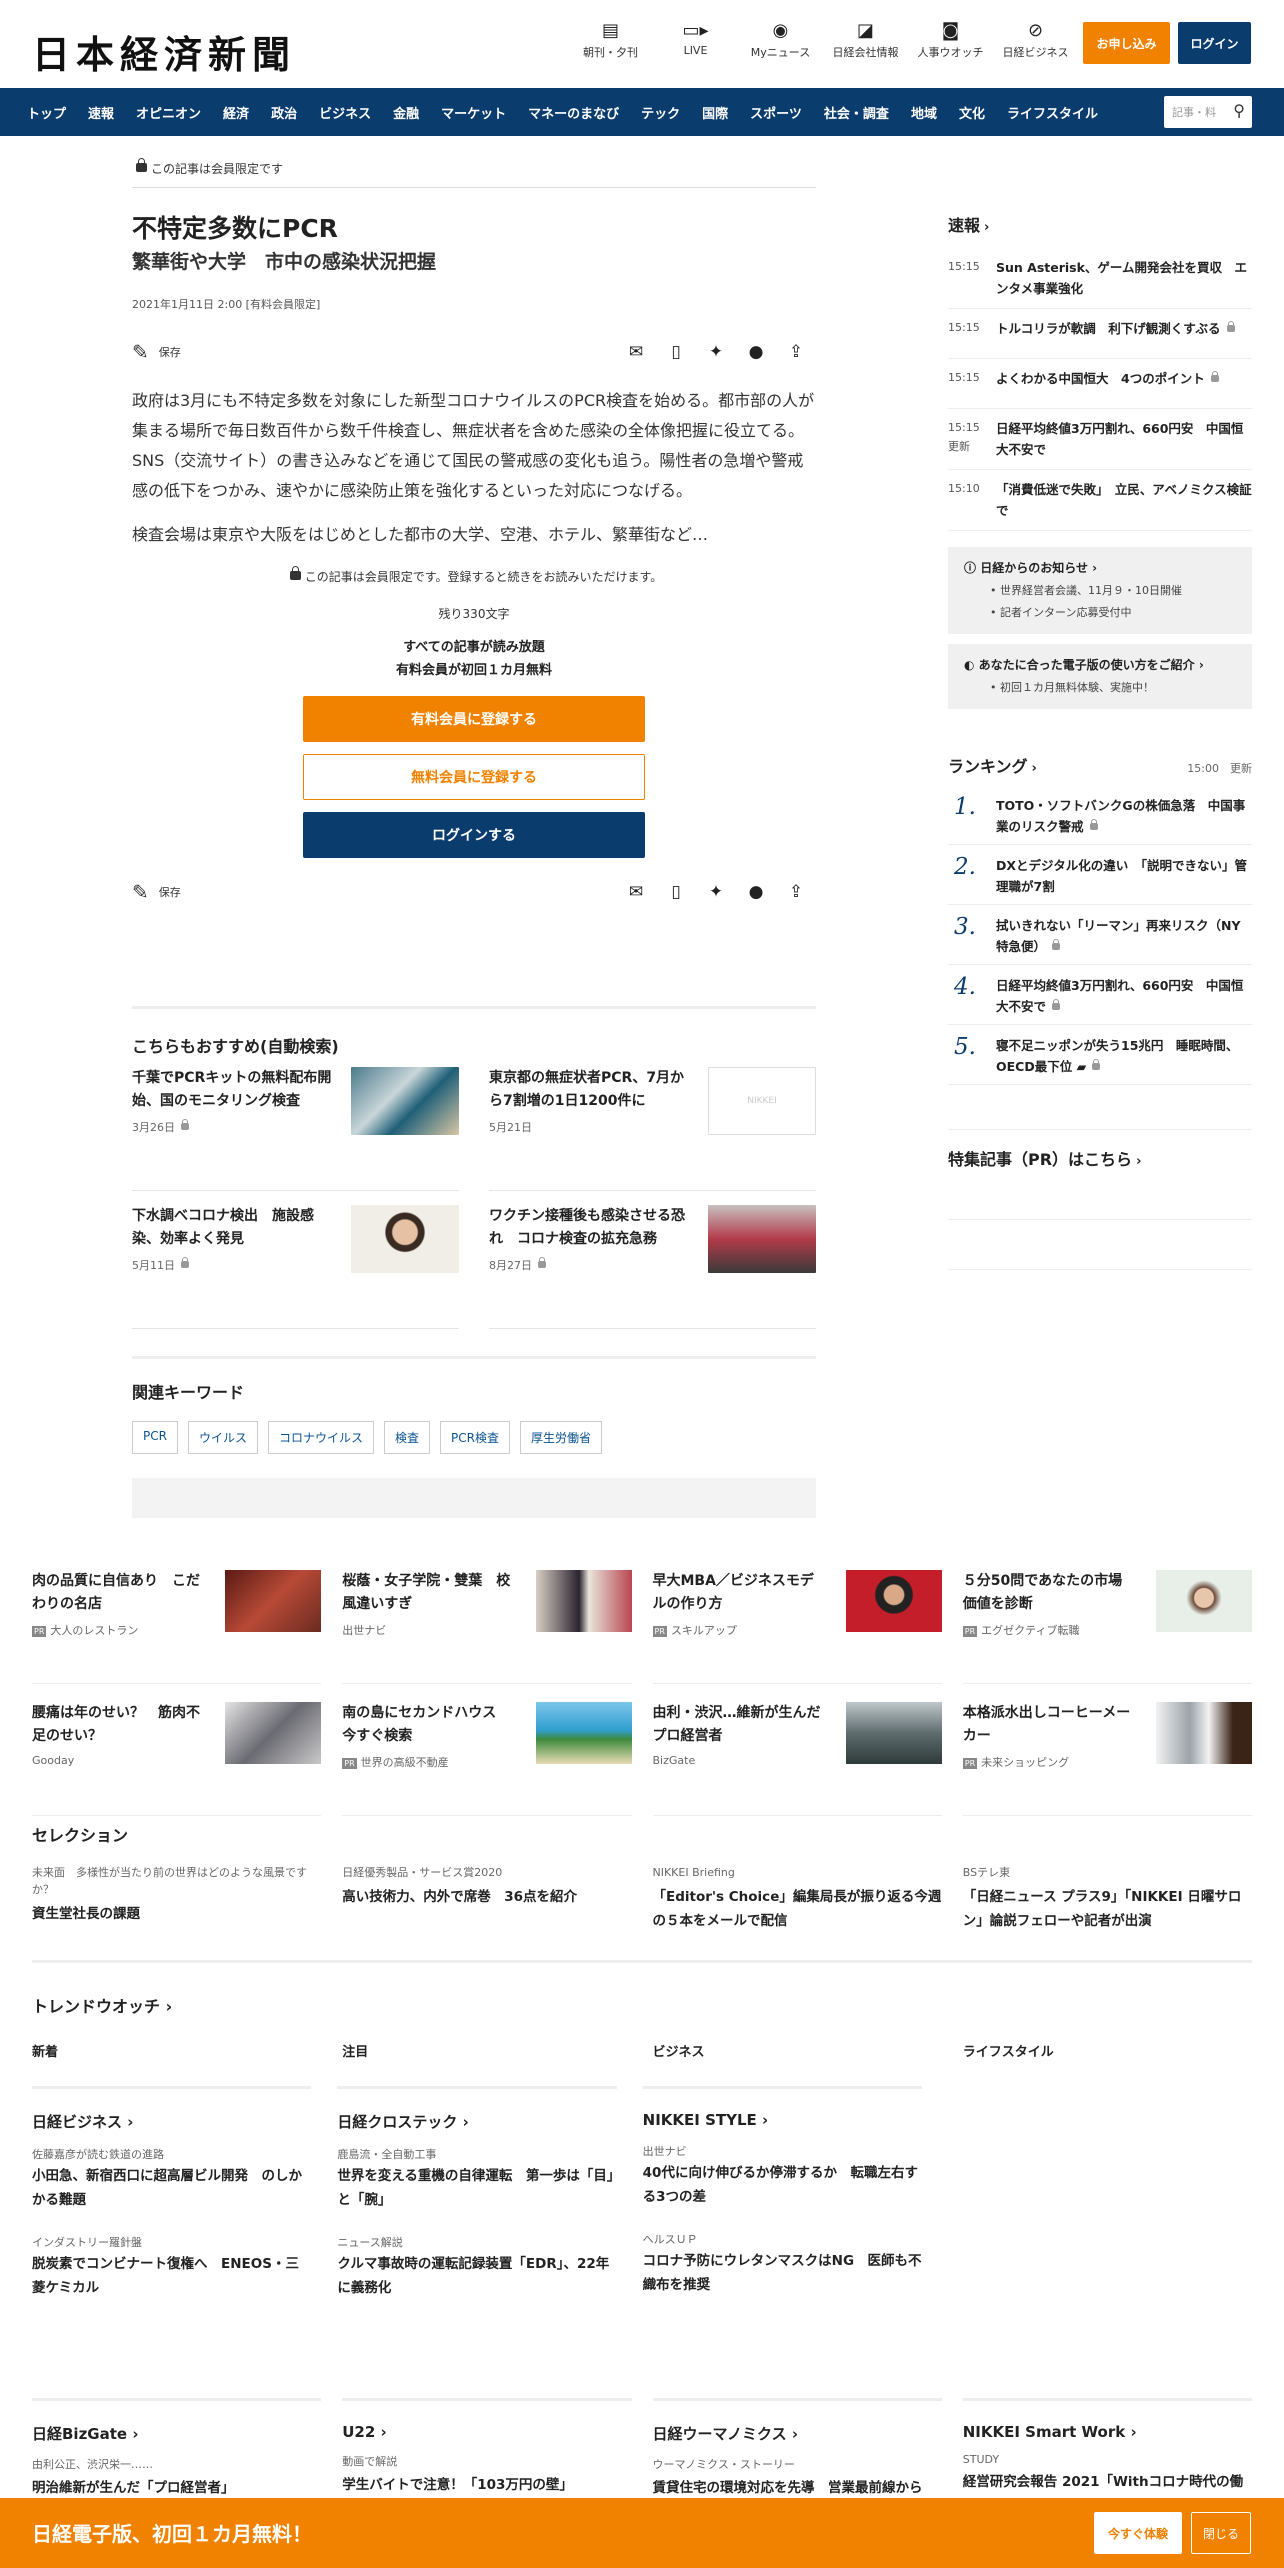  Describe the element at coordinates (474, 719) in the screenshot. I see `register-paid-button: 有料会員に登録する` at that location.